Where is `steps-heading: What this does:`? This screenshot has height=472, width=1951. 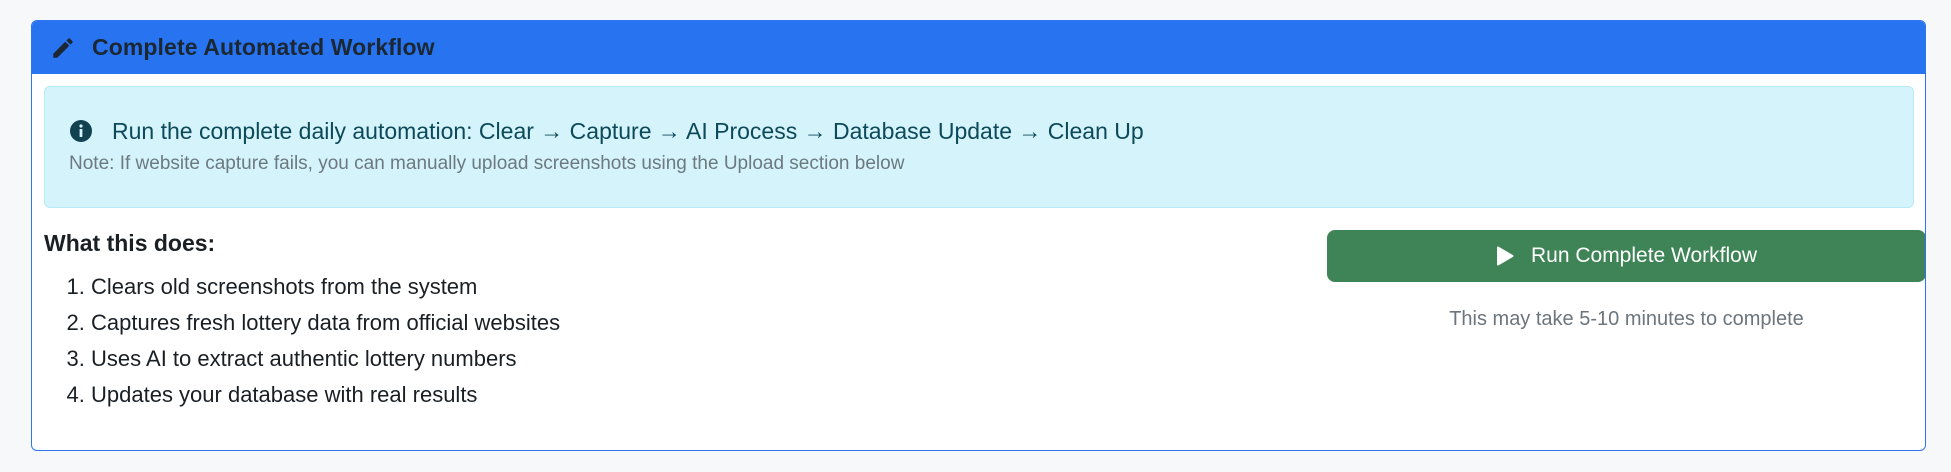 steps-heading: What this does: is located at coordinates (130, 243).